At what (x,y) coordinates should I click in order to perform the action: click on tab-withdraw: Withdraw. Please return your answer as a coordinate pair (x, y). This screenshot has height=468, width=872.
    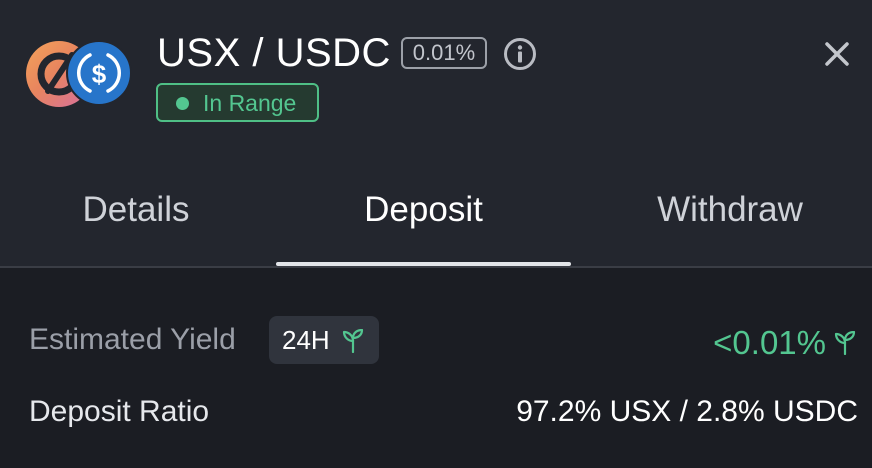
    Looking at the image, I should click on (730, 210).